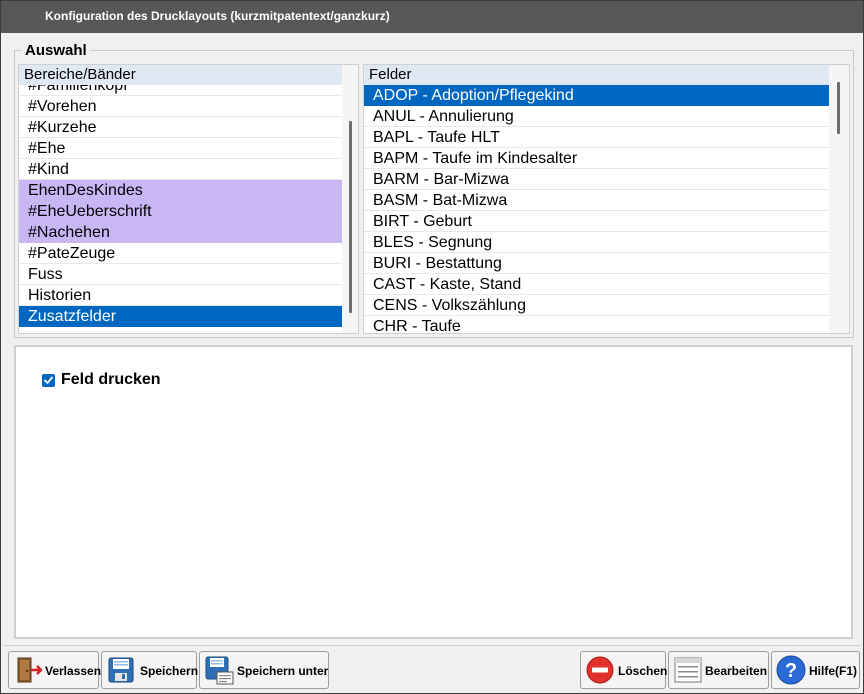  What do you see at coordinates (181, 75) in the screenshot?
I see `bands-list-header: Bereiche/Bänder` at bounding box center [181, 75].